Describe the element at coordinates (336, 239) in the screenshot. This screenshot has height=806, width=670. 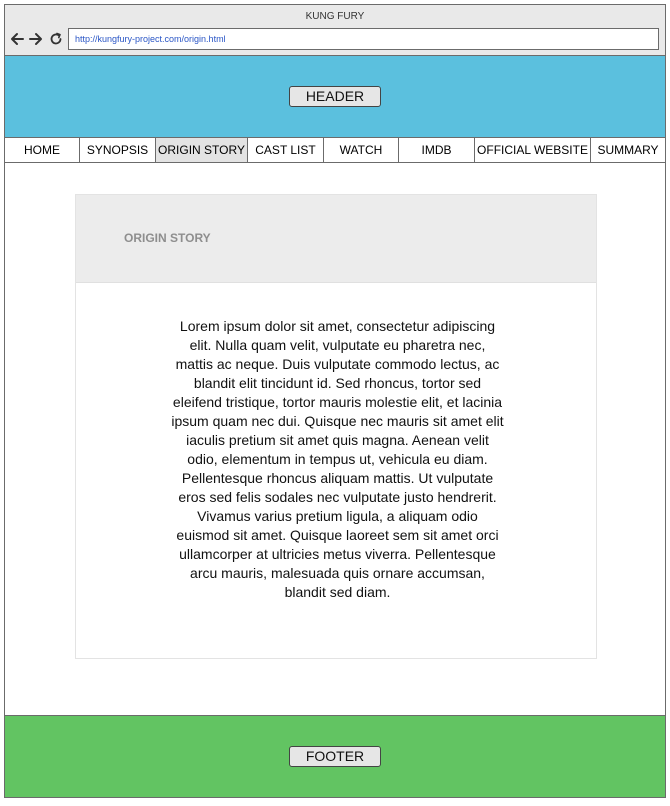
I see `card-header: ORIGIN STORY` at that location.